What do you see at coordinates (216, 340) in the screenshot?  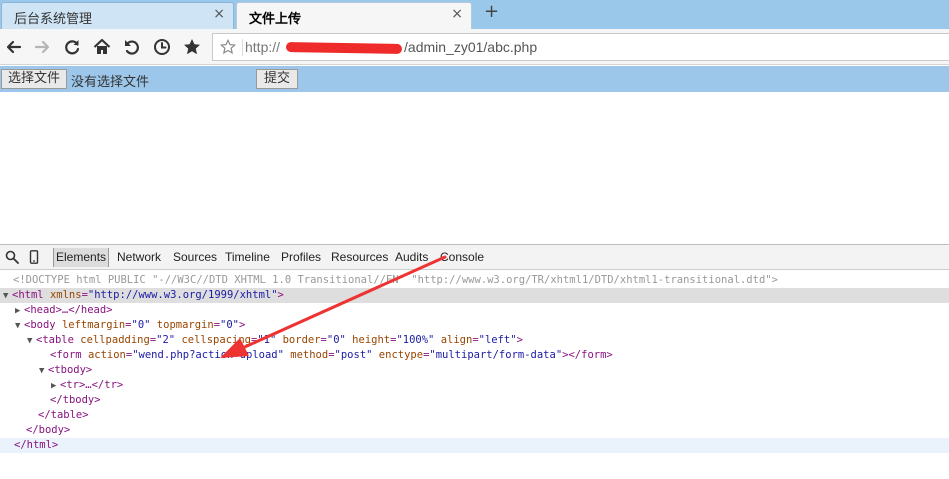 I see `attr-name: cellspacing` at bounding box center [216, 340].